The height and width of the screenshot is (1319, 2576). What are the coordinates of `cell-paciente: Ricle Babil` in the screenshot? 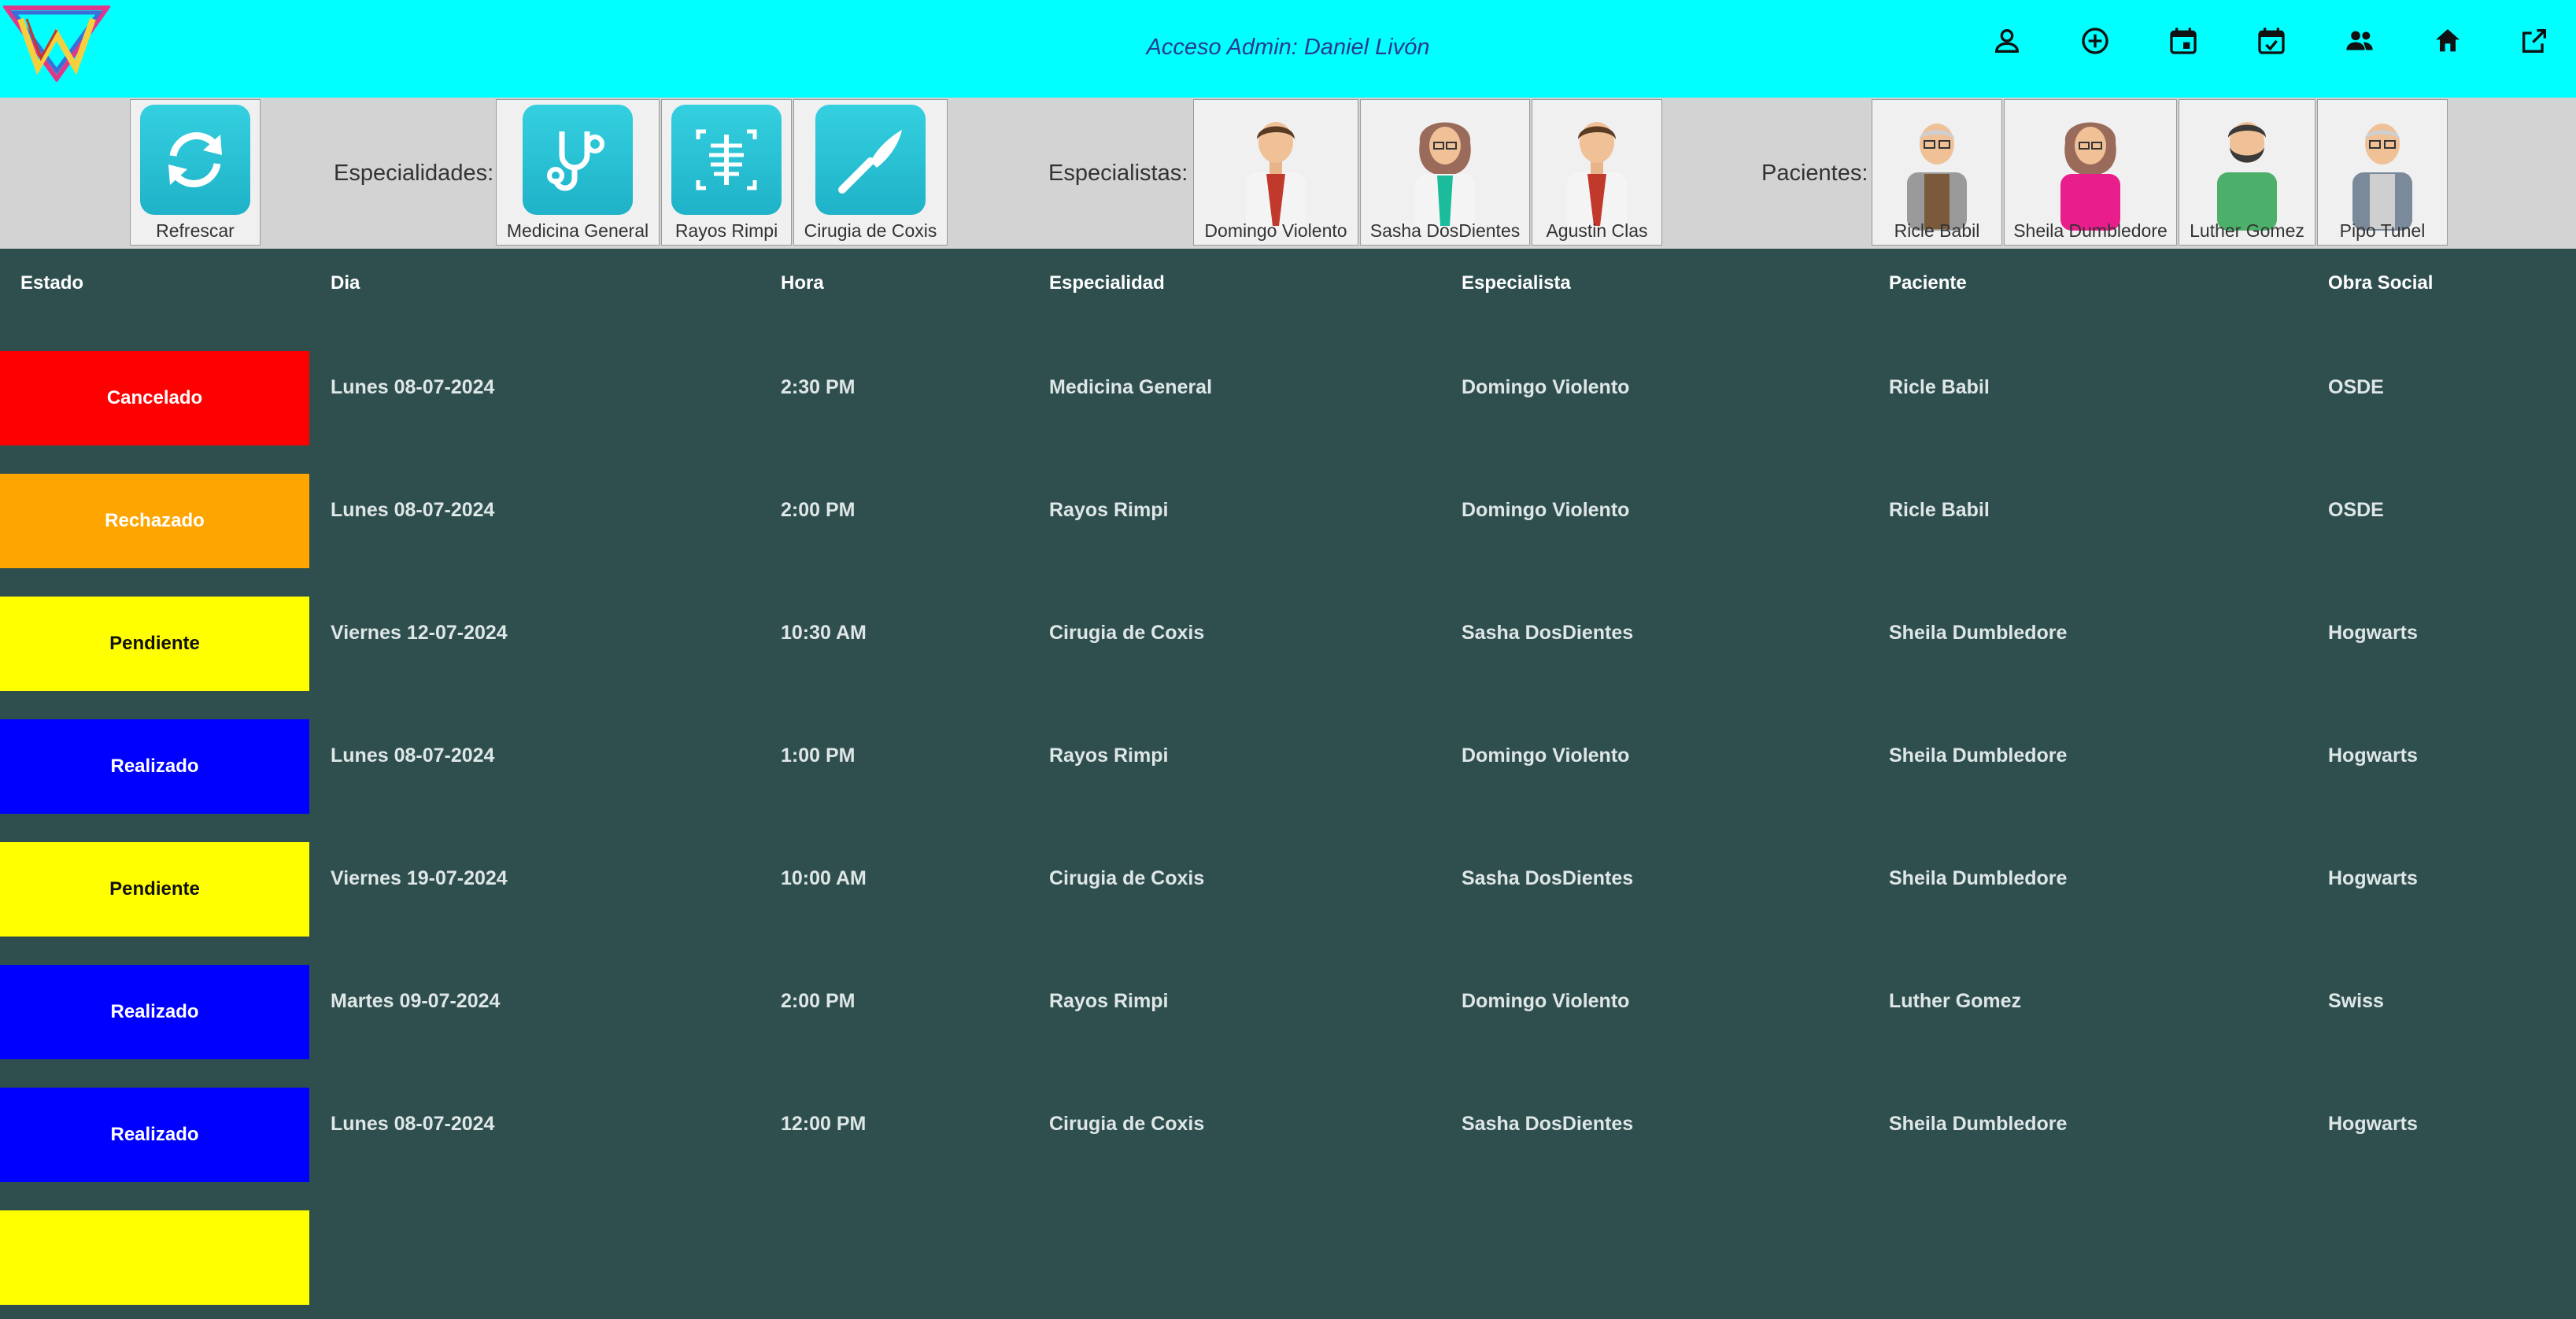 It's located at (1940, 387).